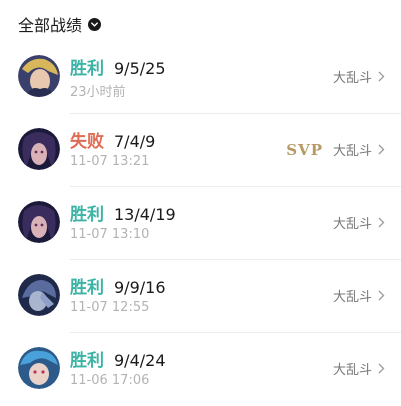 This screenshot has width=401, height=406. Describe the element at coordinates (95, 24) in the screenshot. I see `chevron-down-icon` at that location.